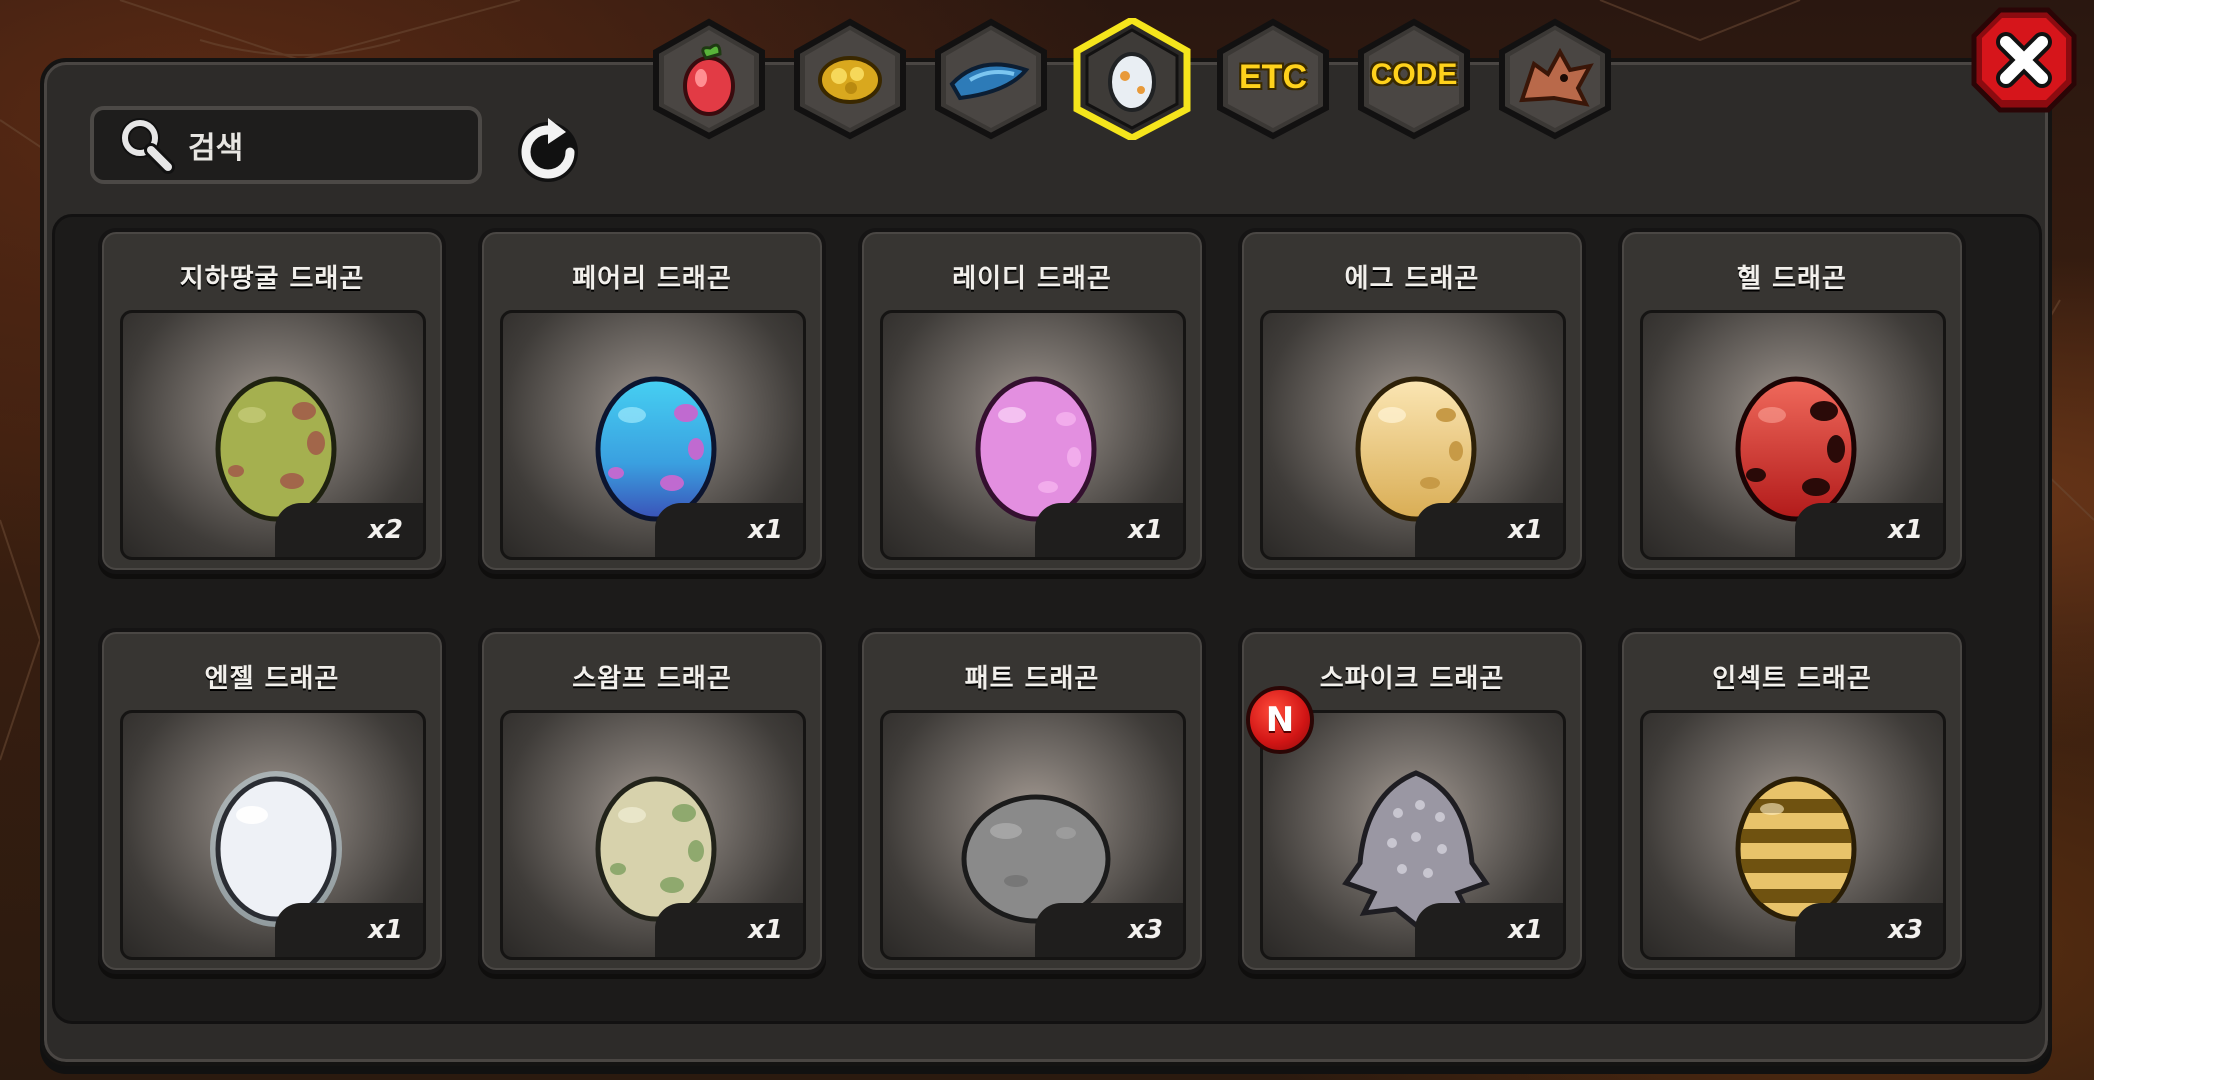 The height and width of the screenshot is (1080, 2220). I want to click on card-title: 페어리 드래곤, so click(652, 279).